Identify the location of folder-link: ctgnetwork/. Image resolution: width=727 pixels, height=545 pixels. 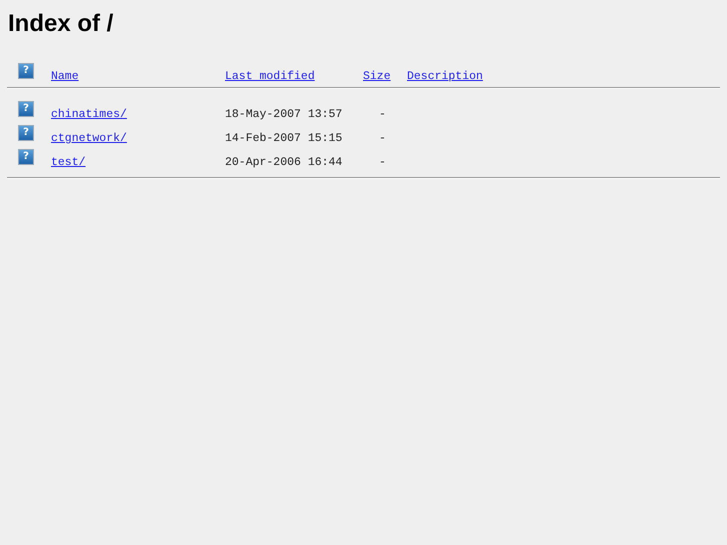
(89, 138).